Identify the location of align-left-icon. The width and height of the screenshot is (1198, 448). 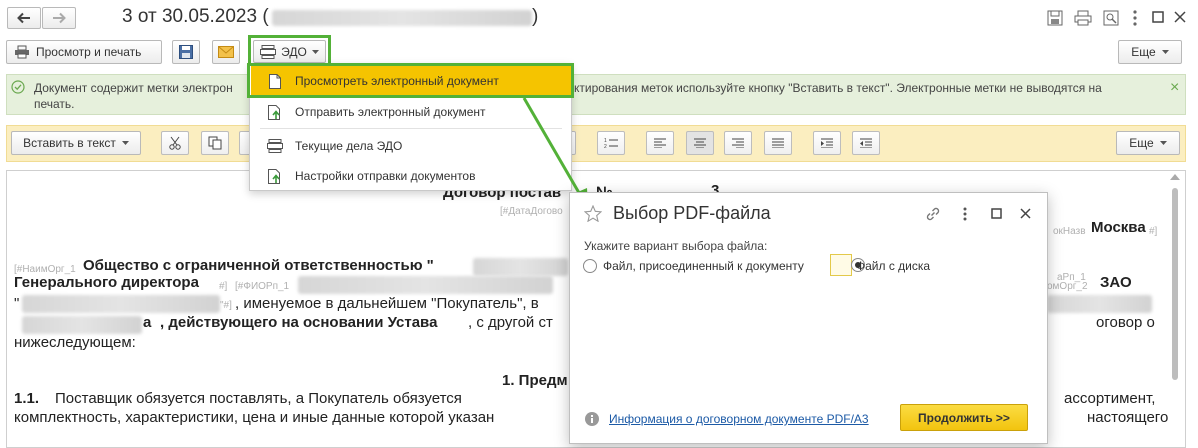
(660, 143).